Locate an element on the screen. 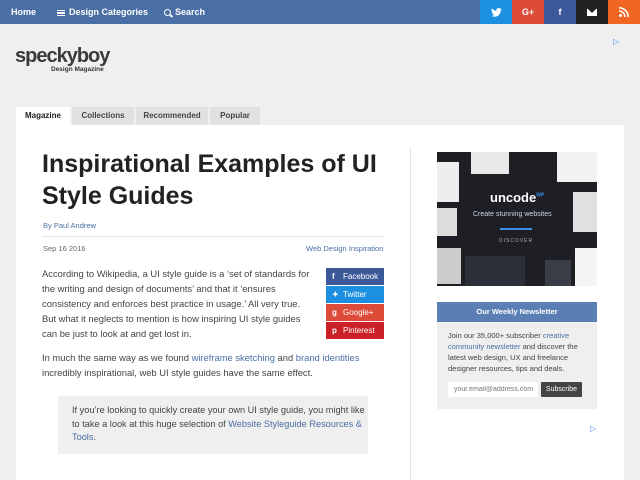 This screenshot has height=480, width=640. ad-brand-name: uncodeWP is located at coordinates (517, 197).